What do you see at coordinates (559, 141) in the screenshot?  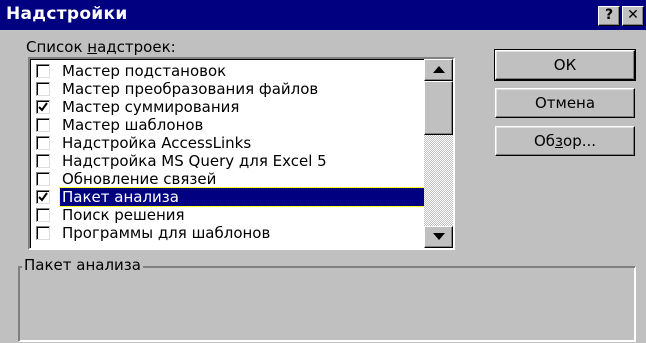 I see `browse-label-accel: з` at bounding box center [559, 141].